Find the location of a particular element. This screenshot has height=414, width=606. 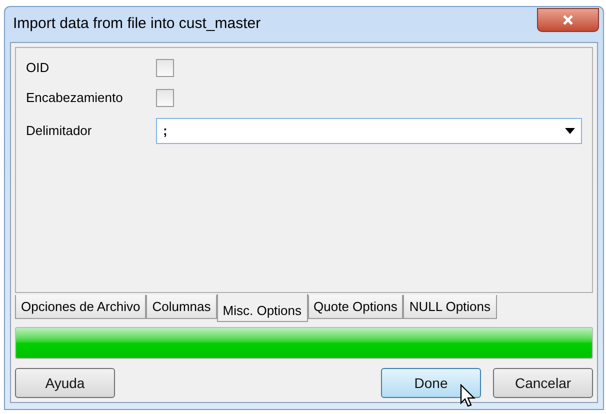

mouse-pointer-icon is located at coordinates (468, 396).